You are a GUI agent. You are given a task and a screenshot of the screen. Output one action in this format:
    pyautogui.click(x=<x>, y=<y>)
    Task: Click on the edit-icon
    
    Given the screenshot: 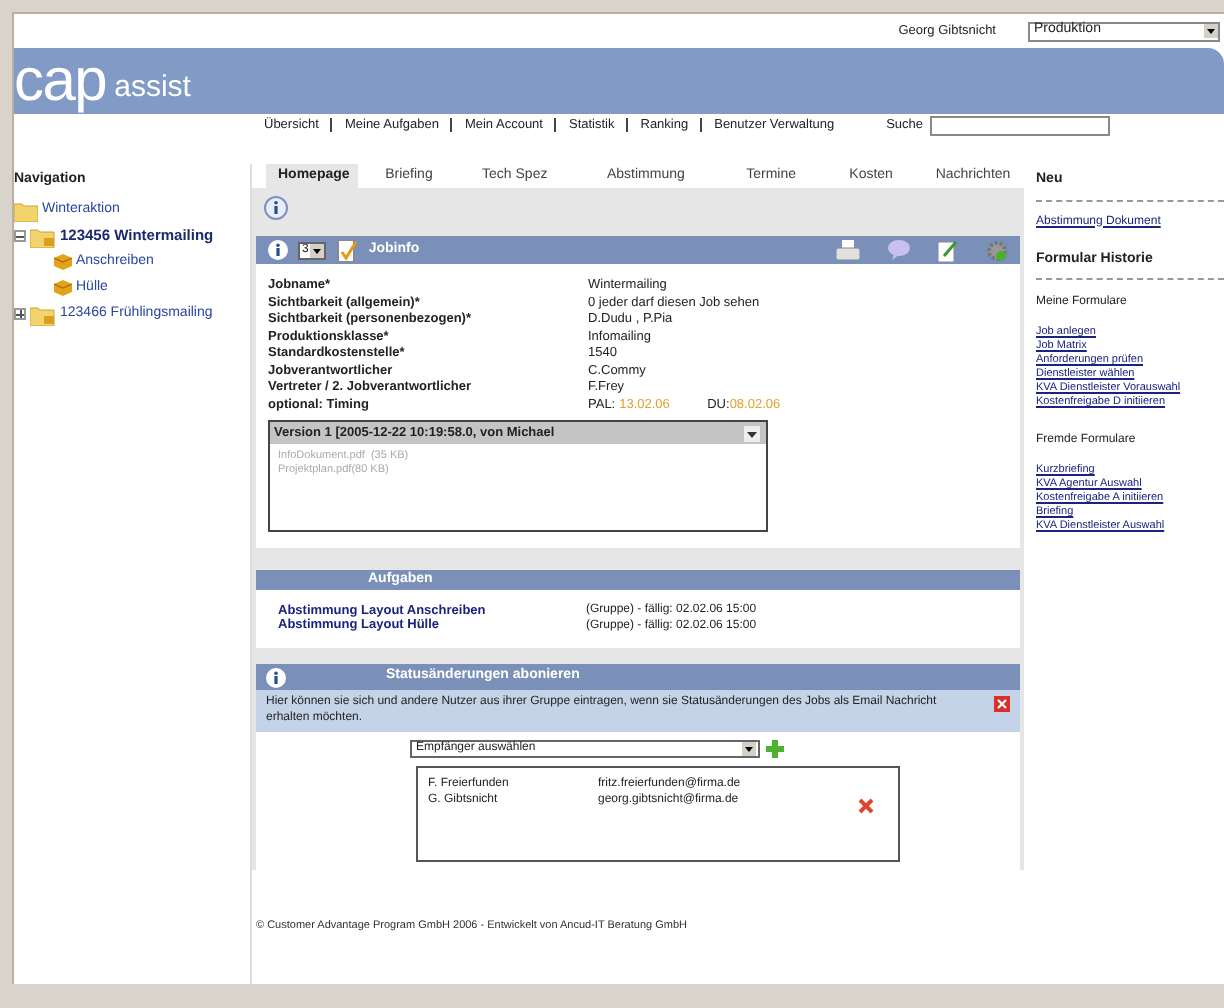 What is the action you would take?
    pyautogui.click(x=948, y=250)
    